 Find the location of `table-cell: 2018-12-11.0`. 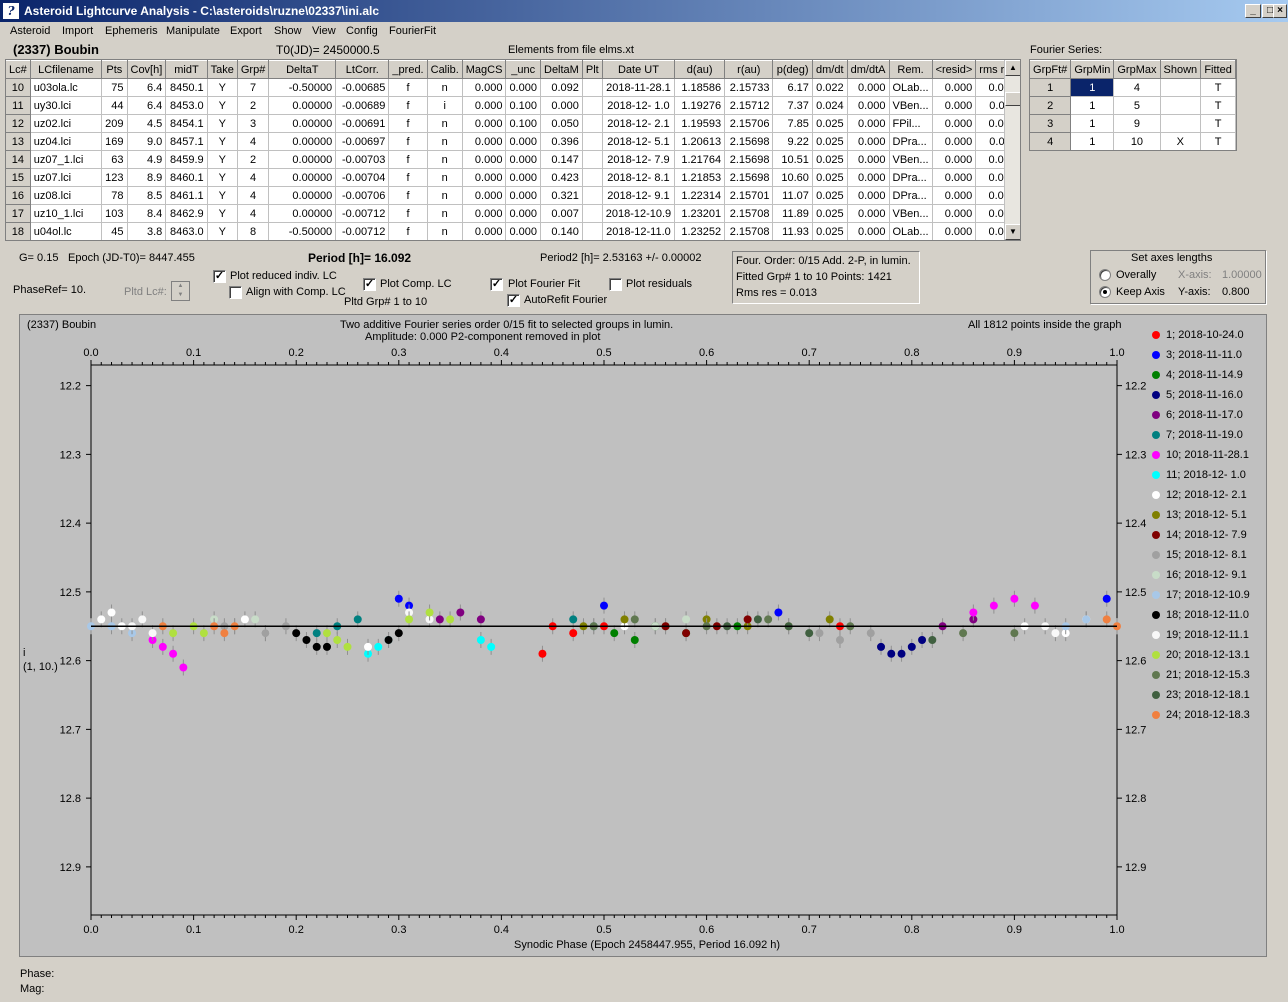

table-cell: 2018-12-11.0 is located at coordinates (639, 231).